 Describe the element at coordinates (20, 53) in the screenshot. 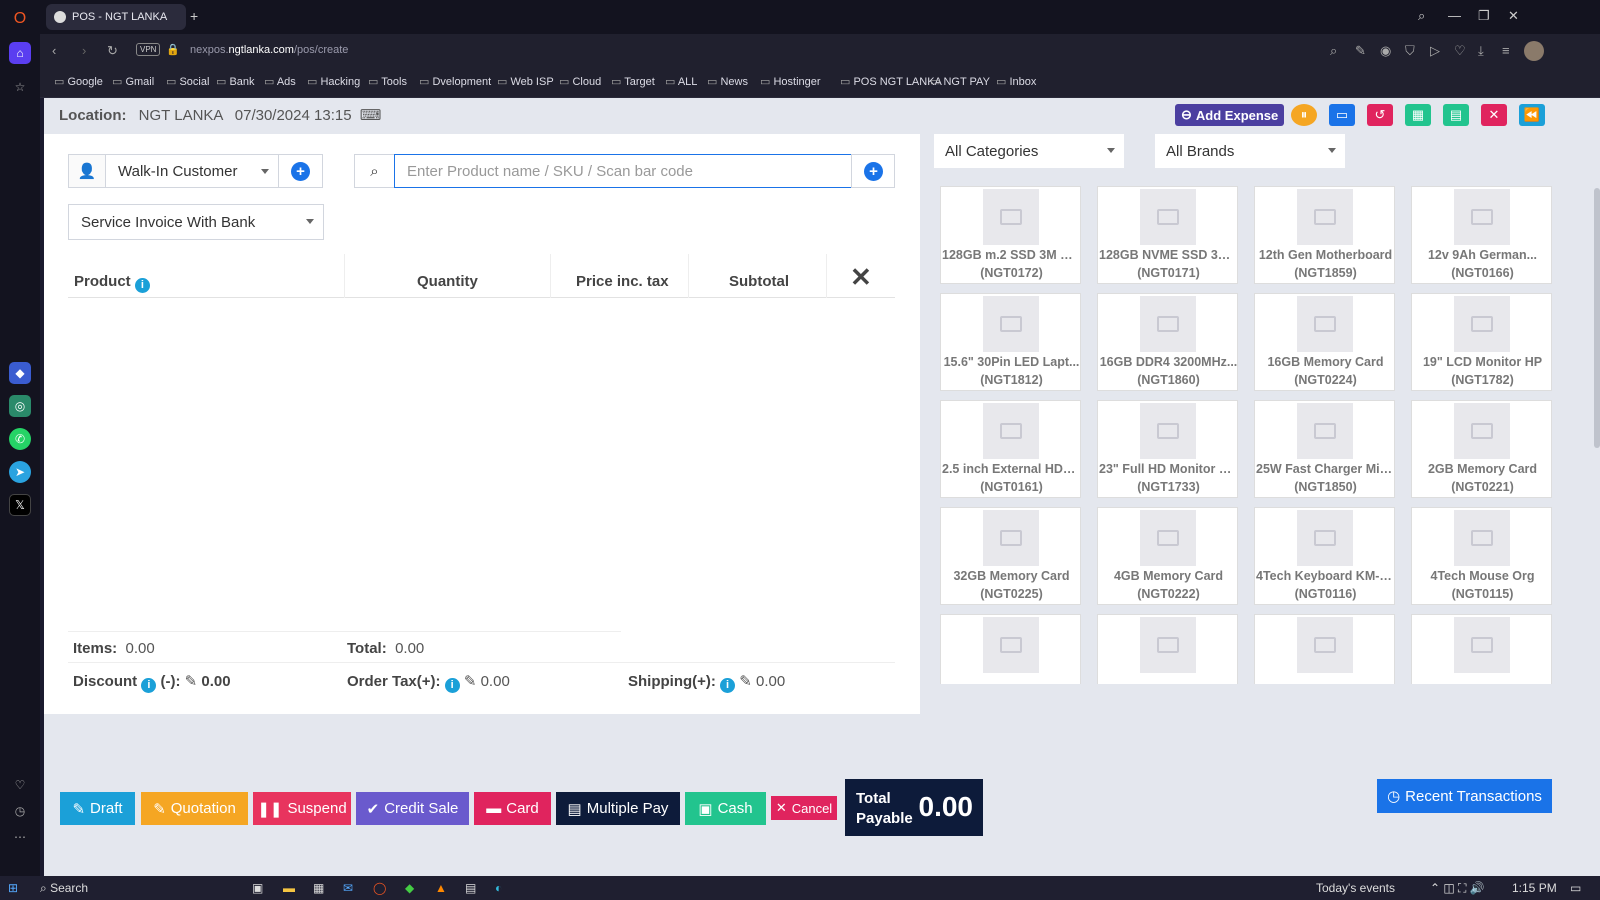

I see `home-icon: ⌂` at that location.